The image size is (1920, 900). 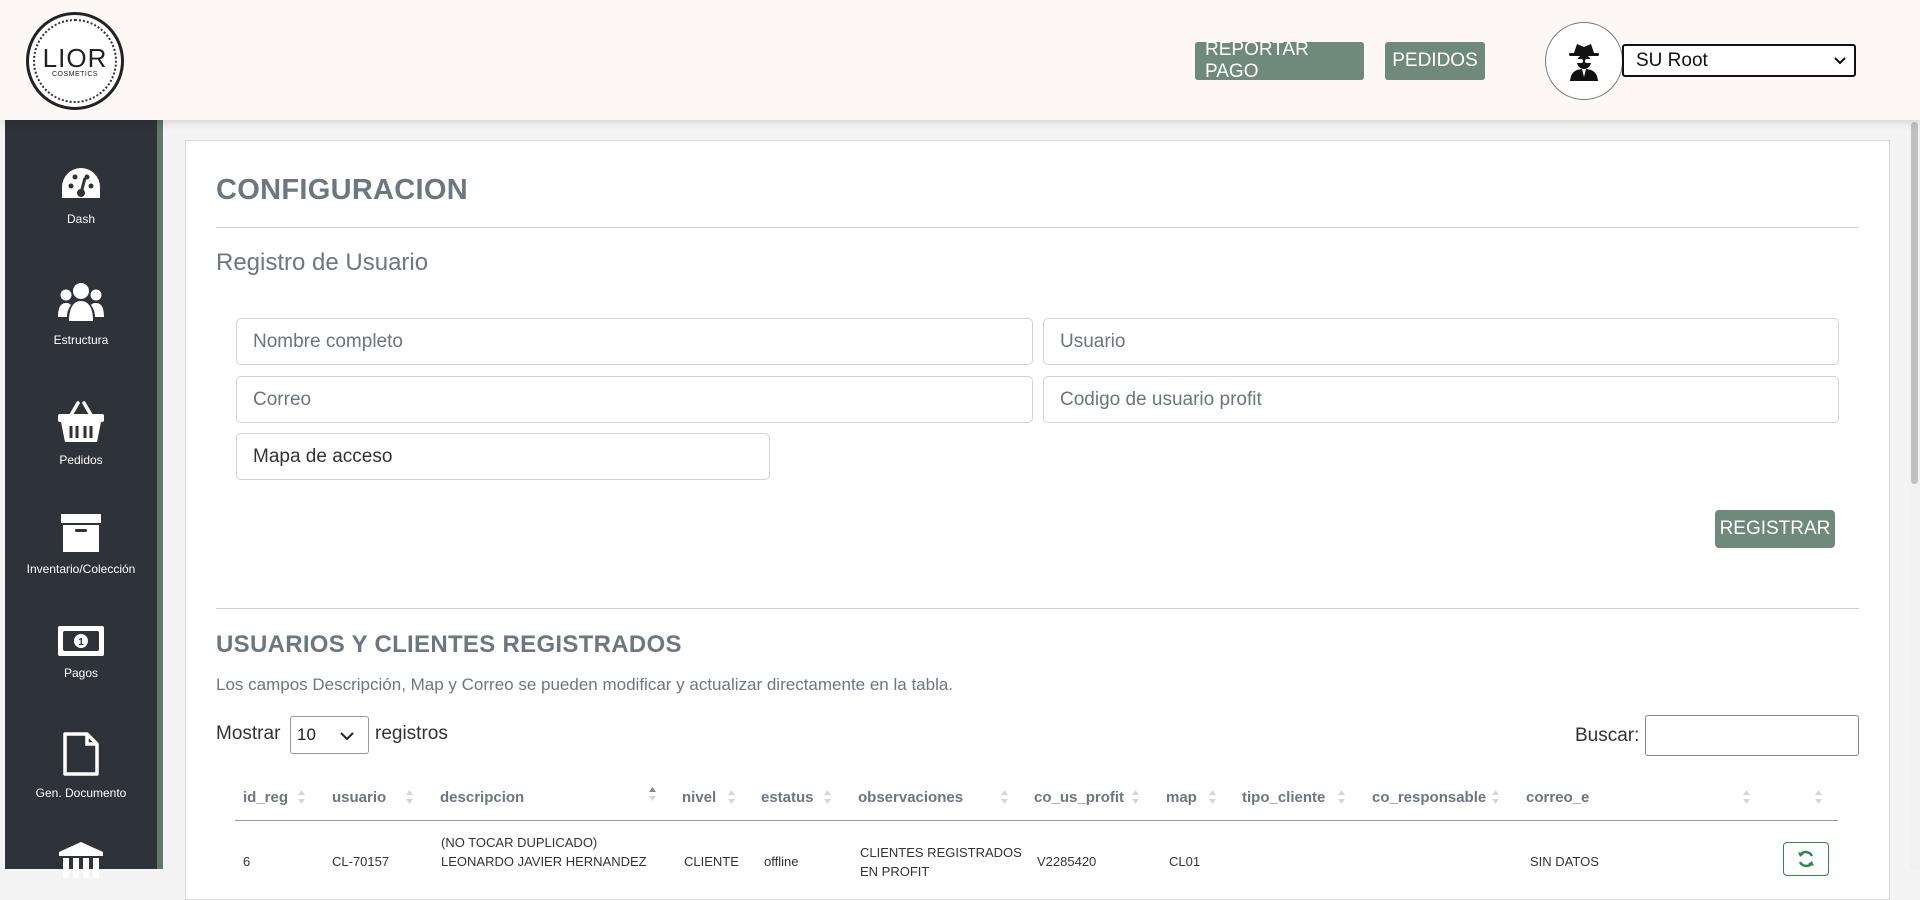 What do you see at coordinates (80, 219) in the screenshot?
I see `sidebar-item-label: Dash` at bounding box center [80, 219].